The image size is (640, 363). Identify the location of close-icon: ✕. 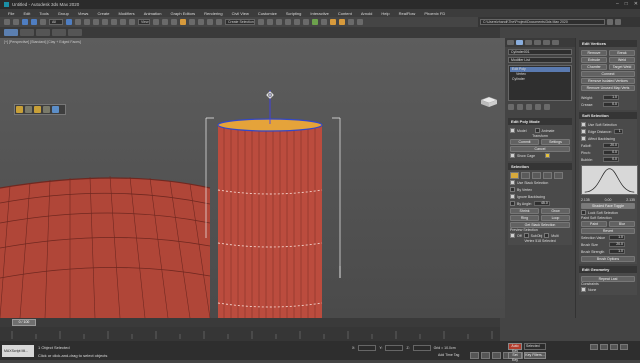
(636, 4).